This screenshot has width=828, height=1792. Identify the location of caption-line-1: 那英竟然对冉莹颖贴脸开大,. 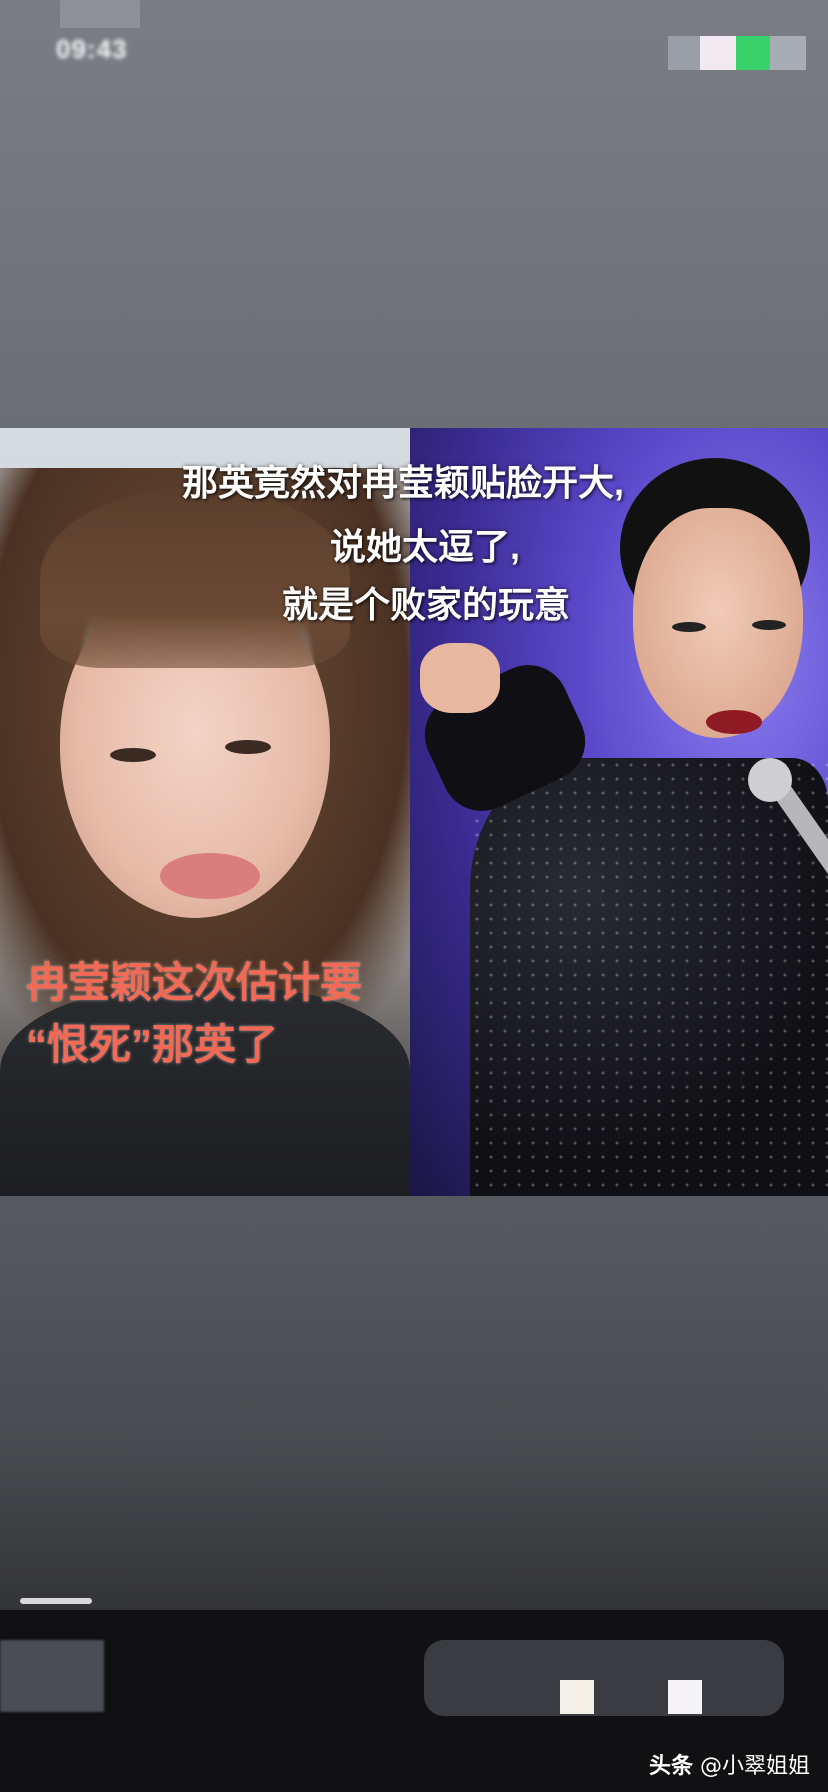
(403, 482).